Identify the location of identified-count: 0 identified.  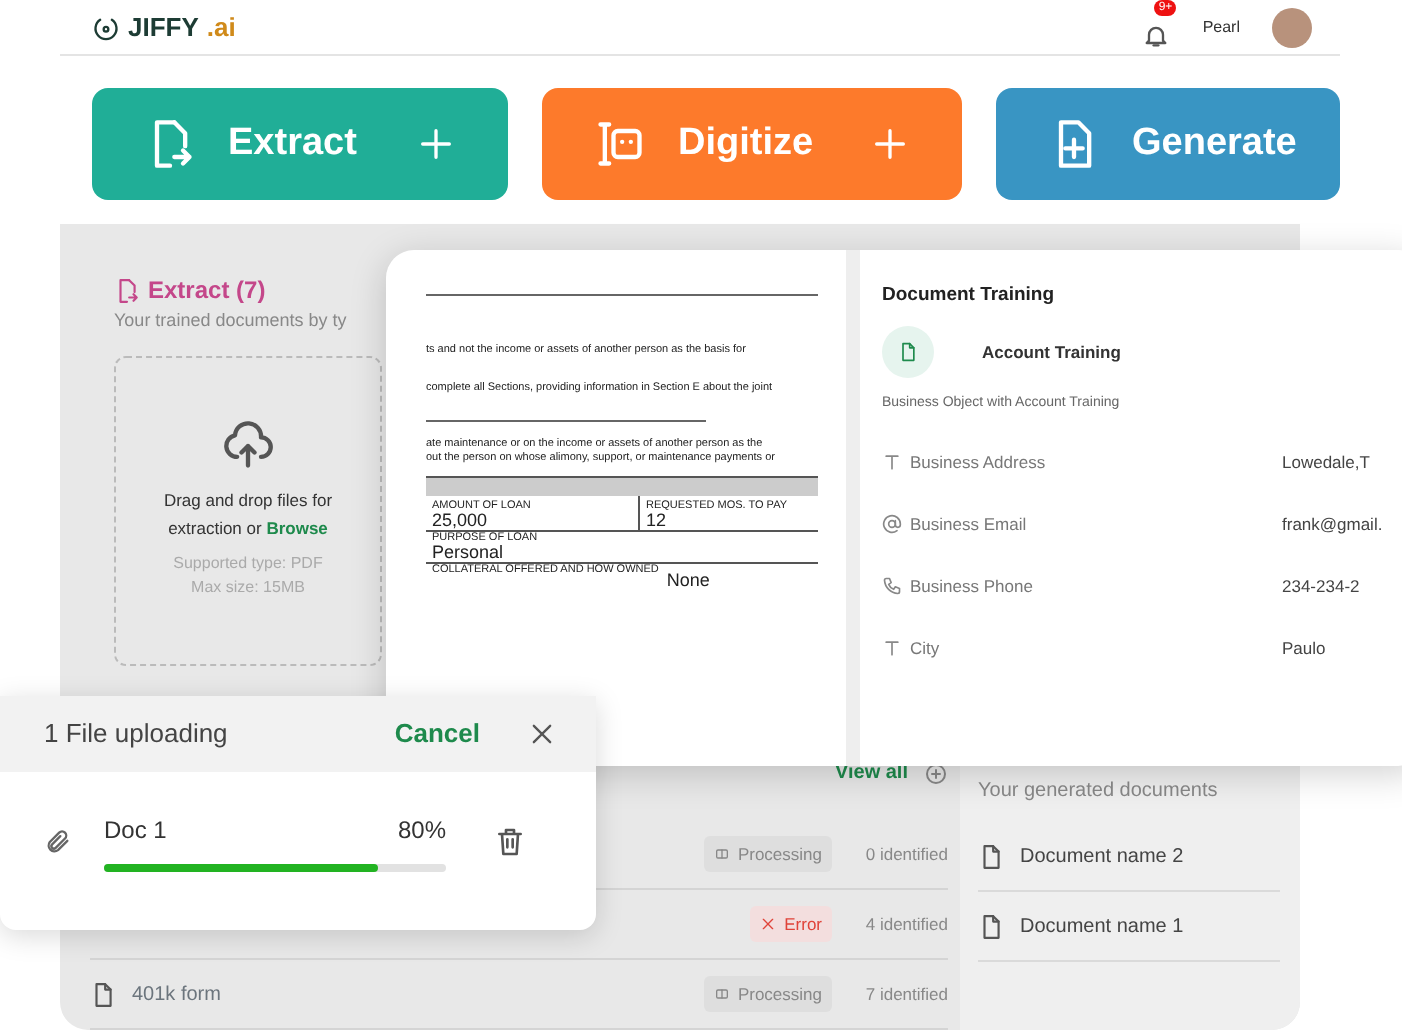
(905, 854).